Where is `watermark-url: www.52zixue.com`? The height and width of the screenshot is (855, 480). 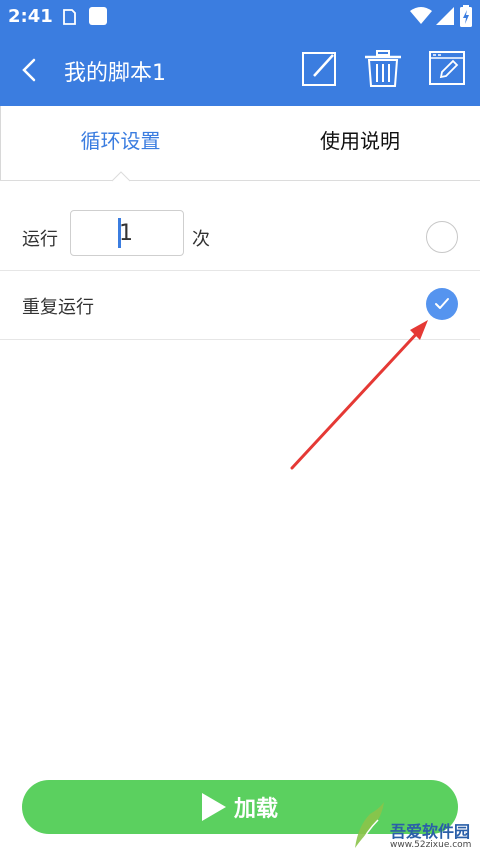 watermark-url: www.52zixue.com is located at coordinates (431, 845).